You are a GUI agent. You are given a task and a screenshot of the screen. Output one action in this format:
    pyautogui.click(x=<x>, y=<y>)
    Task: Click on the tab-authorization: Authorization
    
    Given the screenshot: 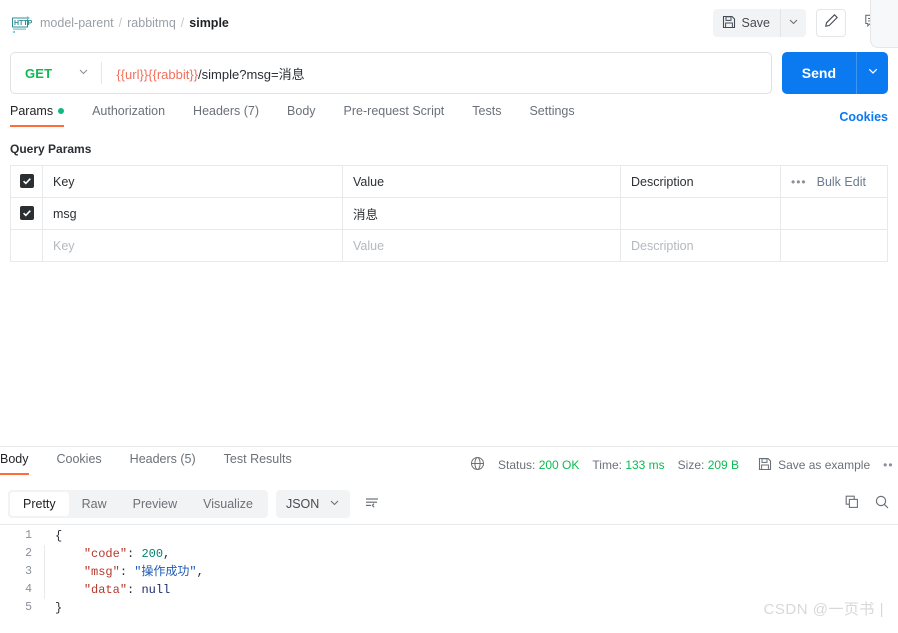 What is the action you would take?
    pyautogui.click(x=128, y=115)
    